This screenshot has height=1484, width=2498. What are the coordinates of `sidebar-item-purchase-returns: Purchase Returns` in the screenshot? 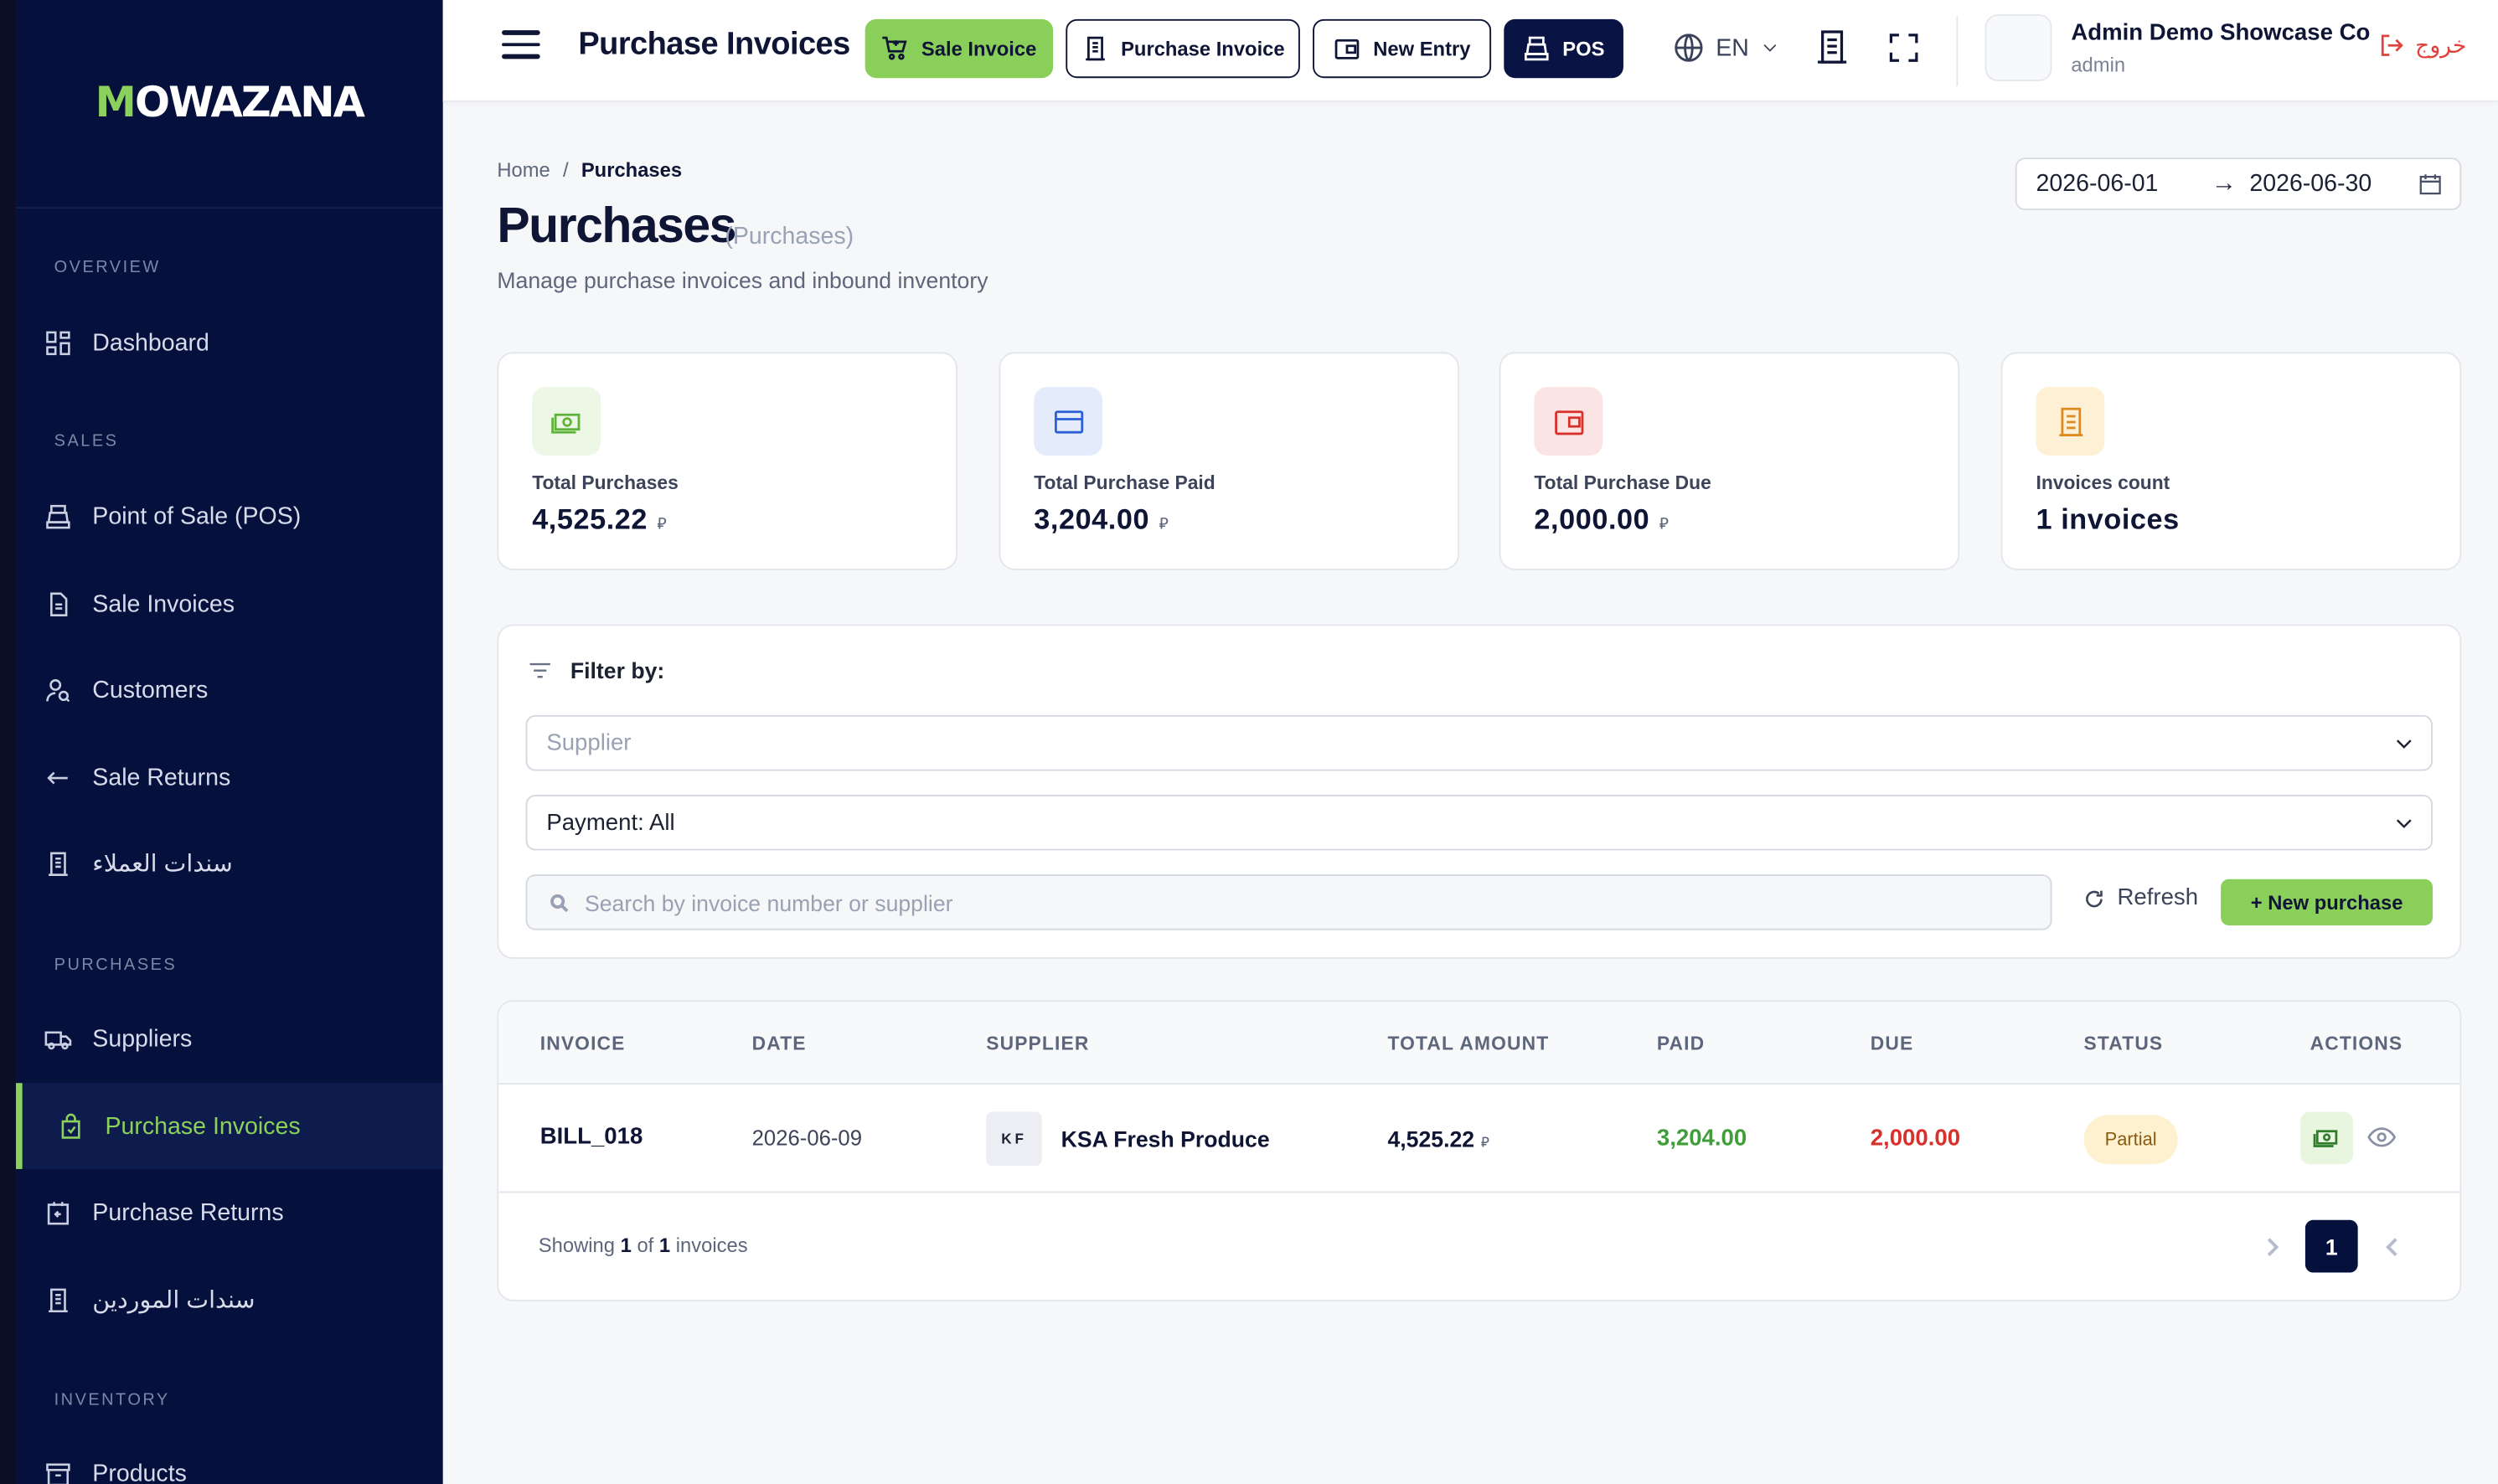 It's located at (229, 1212).